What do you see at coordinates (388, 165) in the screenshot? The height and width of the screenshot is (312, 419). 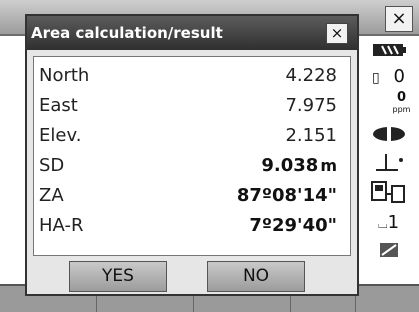 I see `tilt-icon` at bounding box center [388, 165].